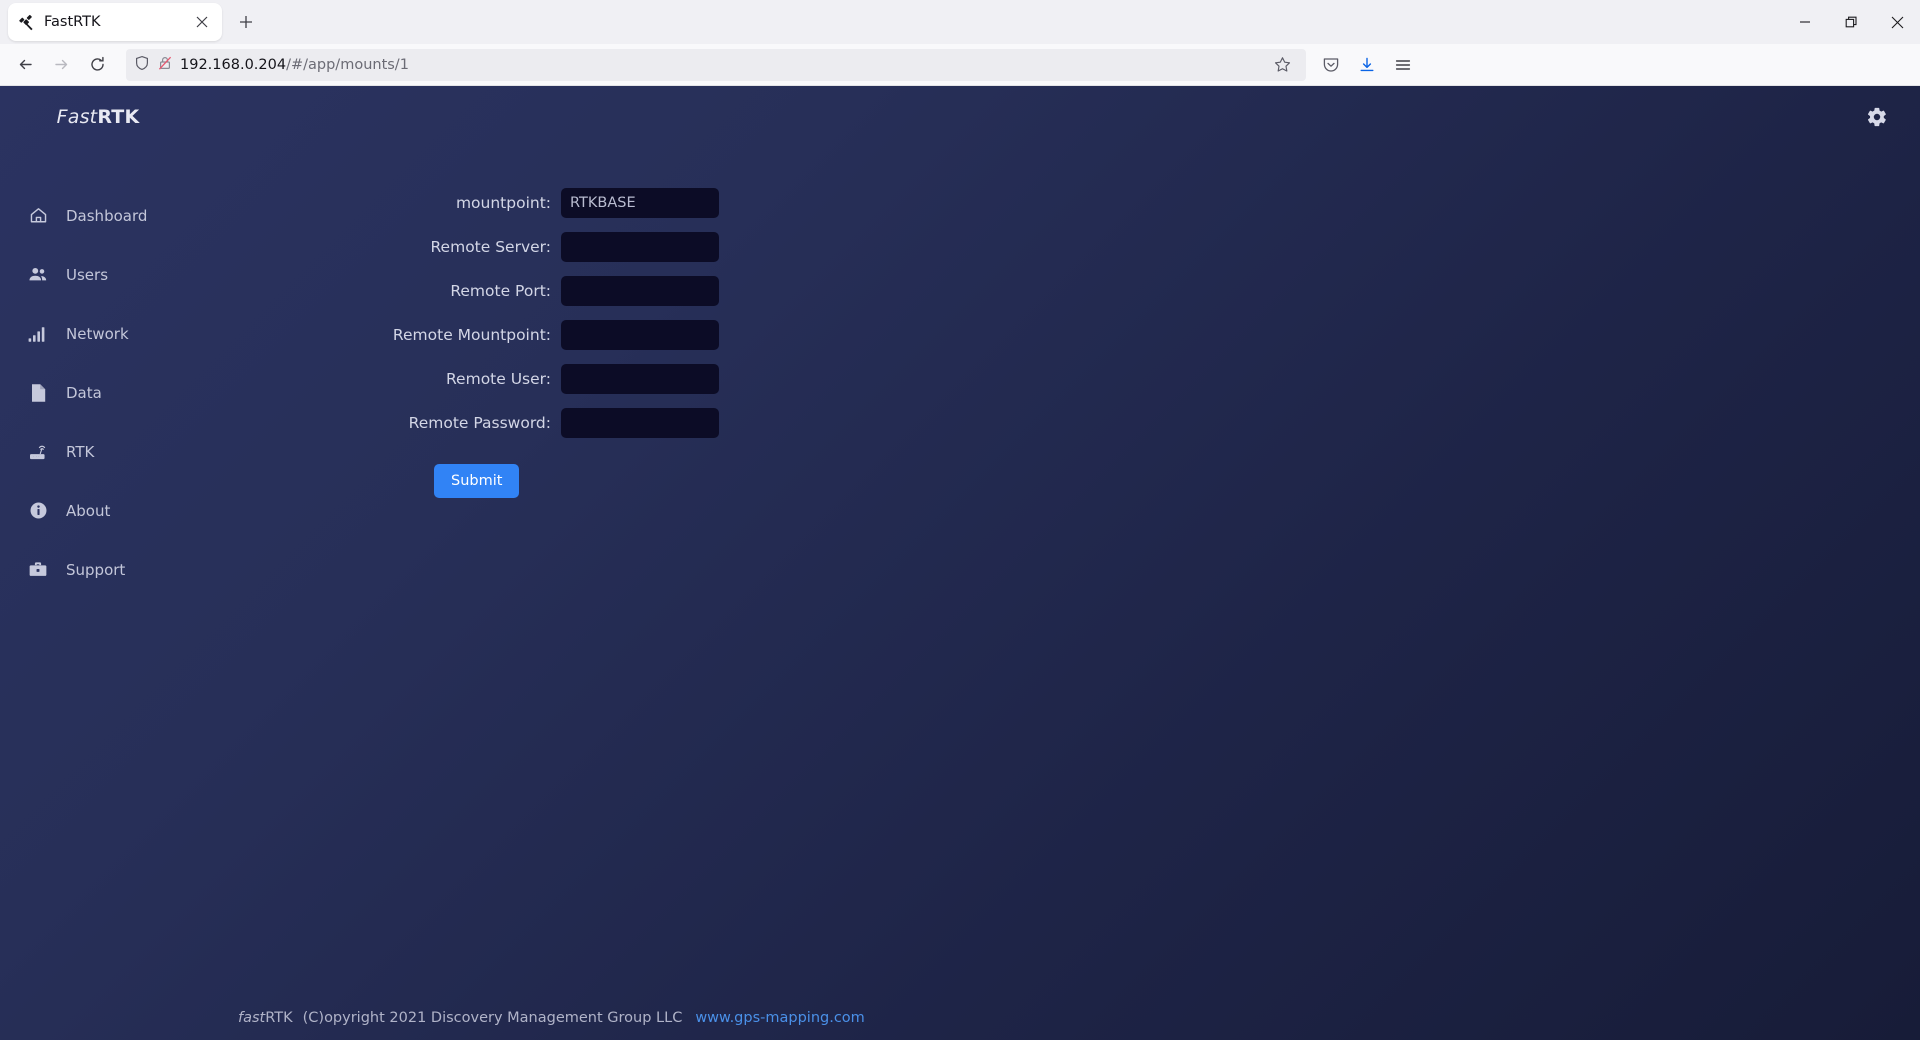  I want to click on sidebar-item-dashboard: Dashboard, so click(98, 215).